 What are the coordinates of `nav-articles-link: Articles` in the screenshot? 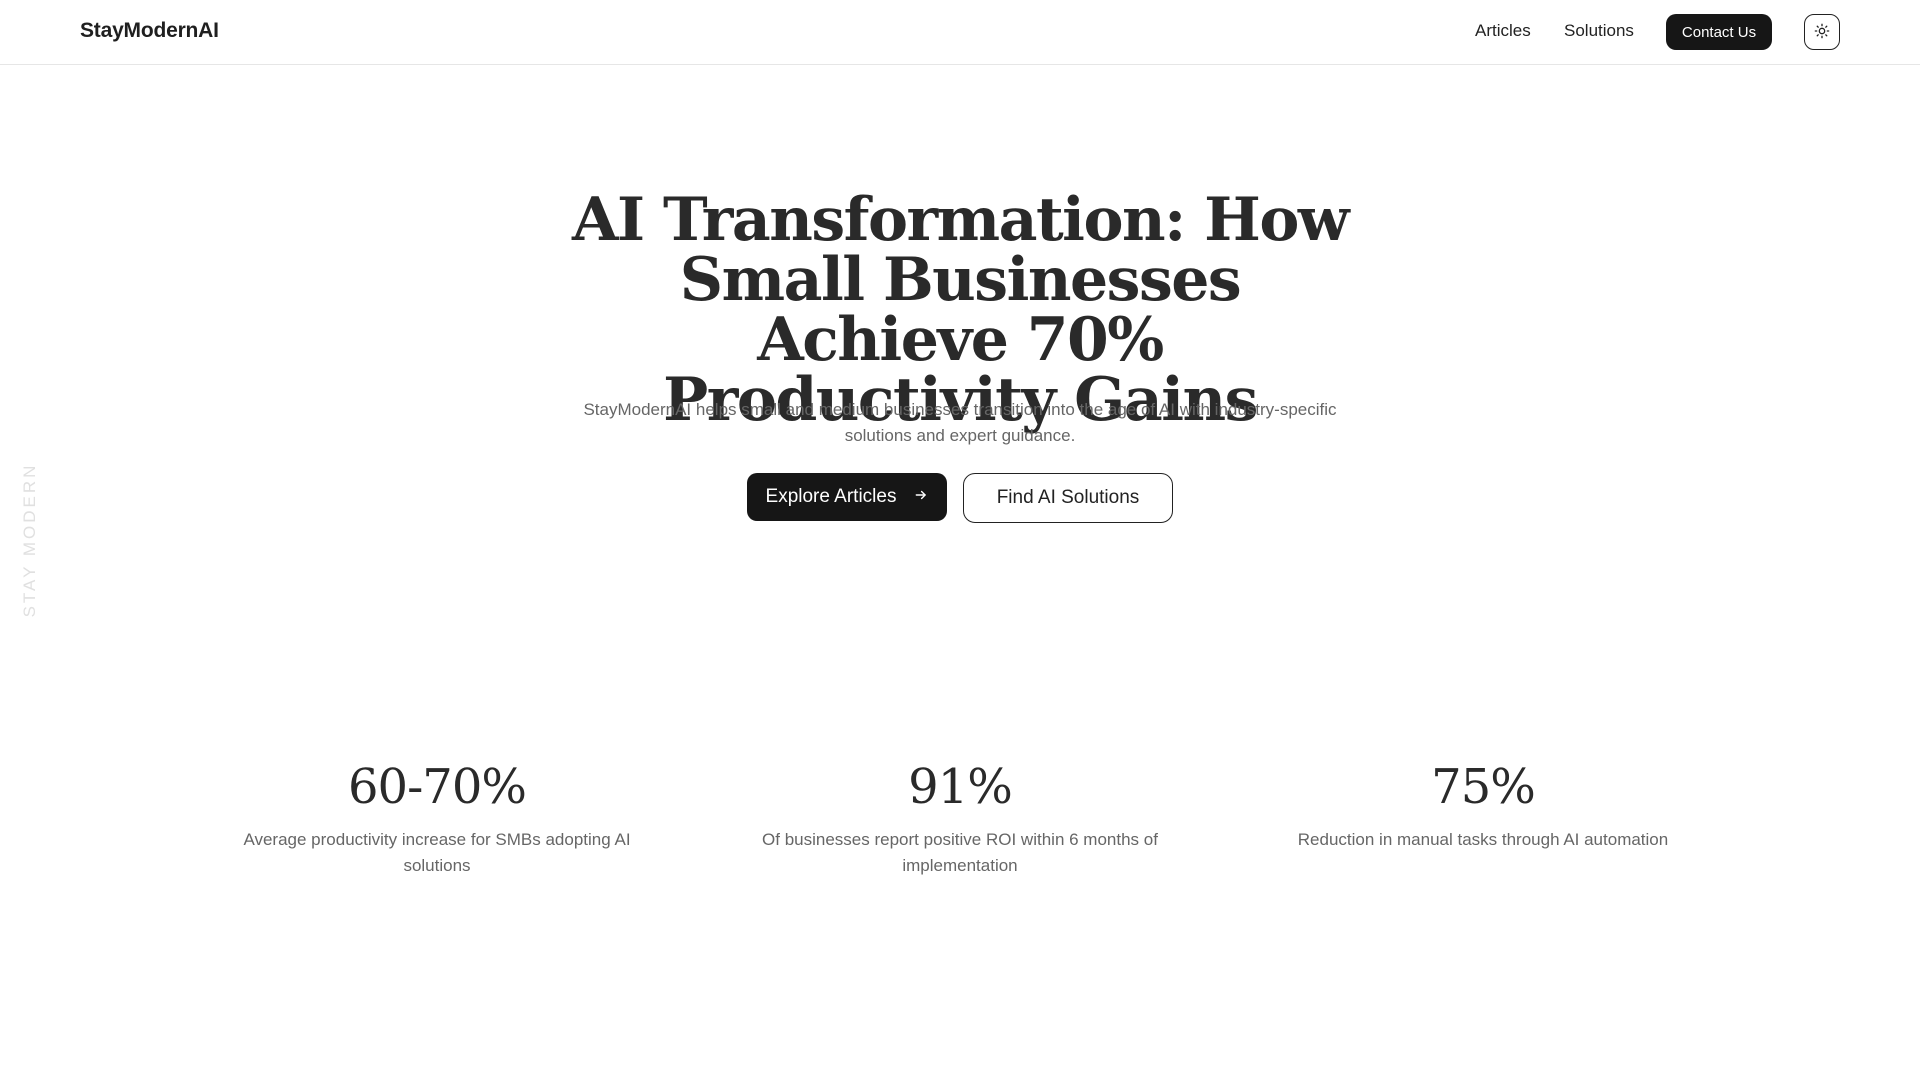 It's located at (1503, 31).